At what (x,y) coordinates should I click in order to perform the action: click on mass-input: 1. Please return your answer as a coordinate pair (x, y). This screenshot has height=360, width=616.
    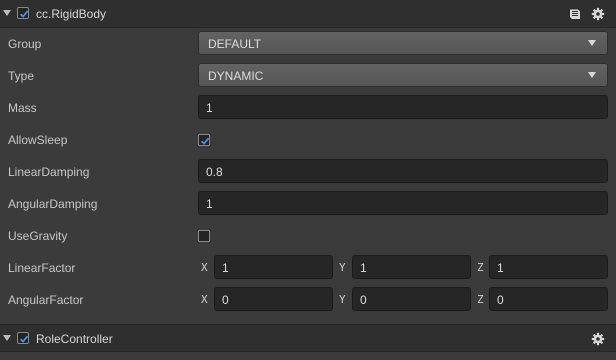
    Looking at the image, I should click on (403, 107).